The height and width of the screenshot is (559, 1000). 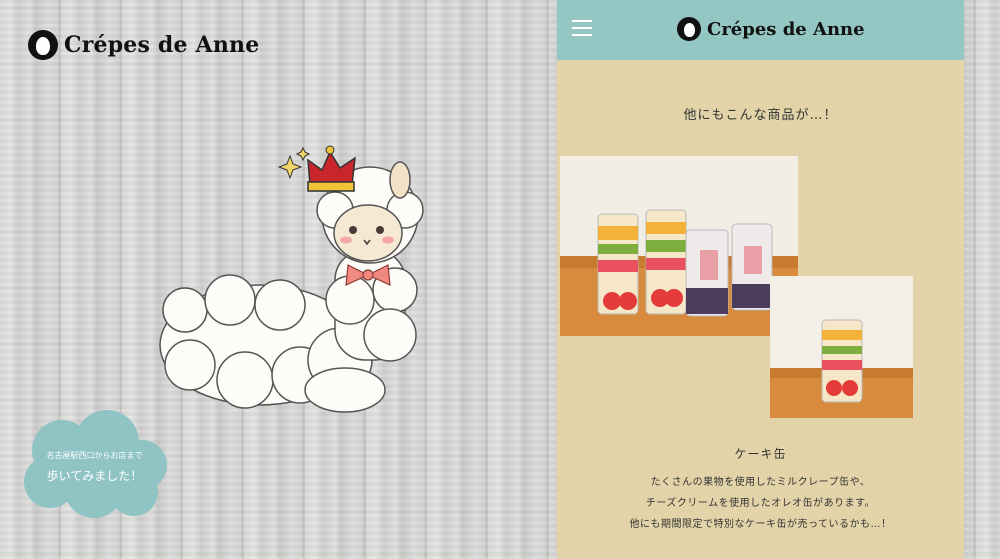 What do you see at coordinates (679, 246) in the screenshot?
I see `cake-can-photo-group` at bounding box center [679, 246].